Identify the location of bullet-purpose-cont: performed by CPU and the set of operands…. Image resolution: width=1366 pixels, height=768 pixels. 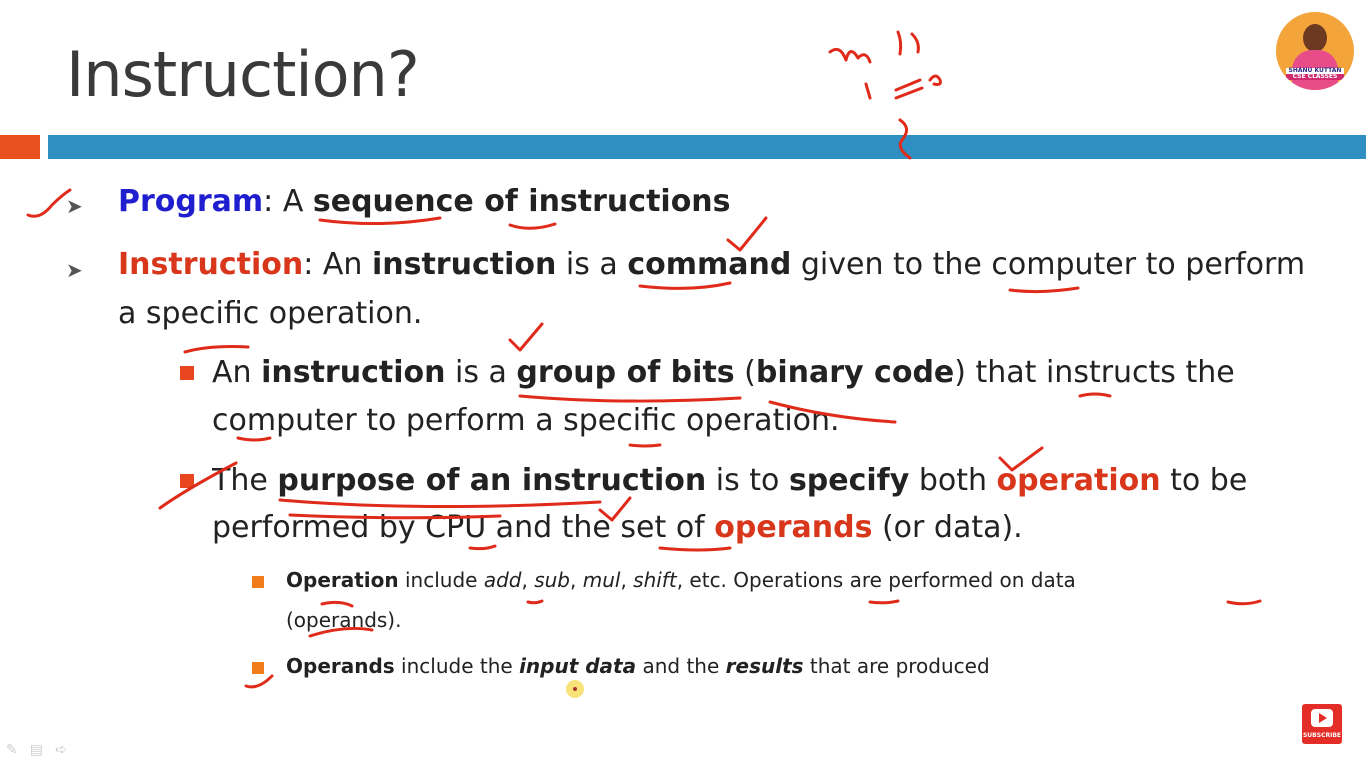
(617, 527).